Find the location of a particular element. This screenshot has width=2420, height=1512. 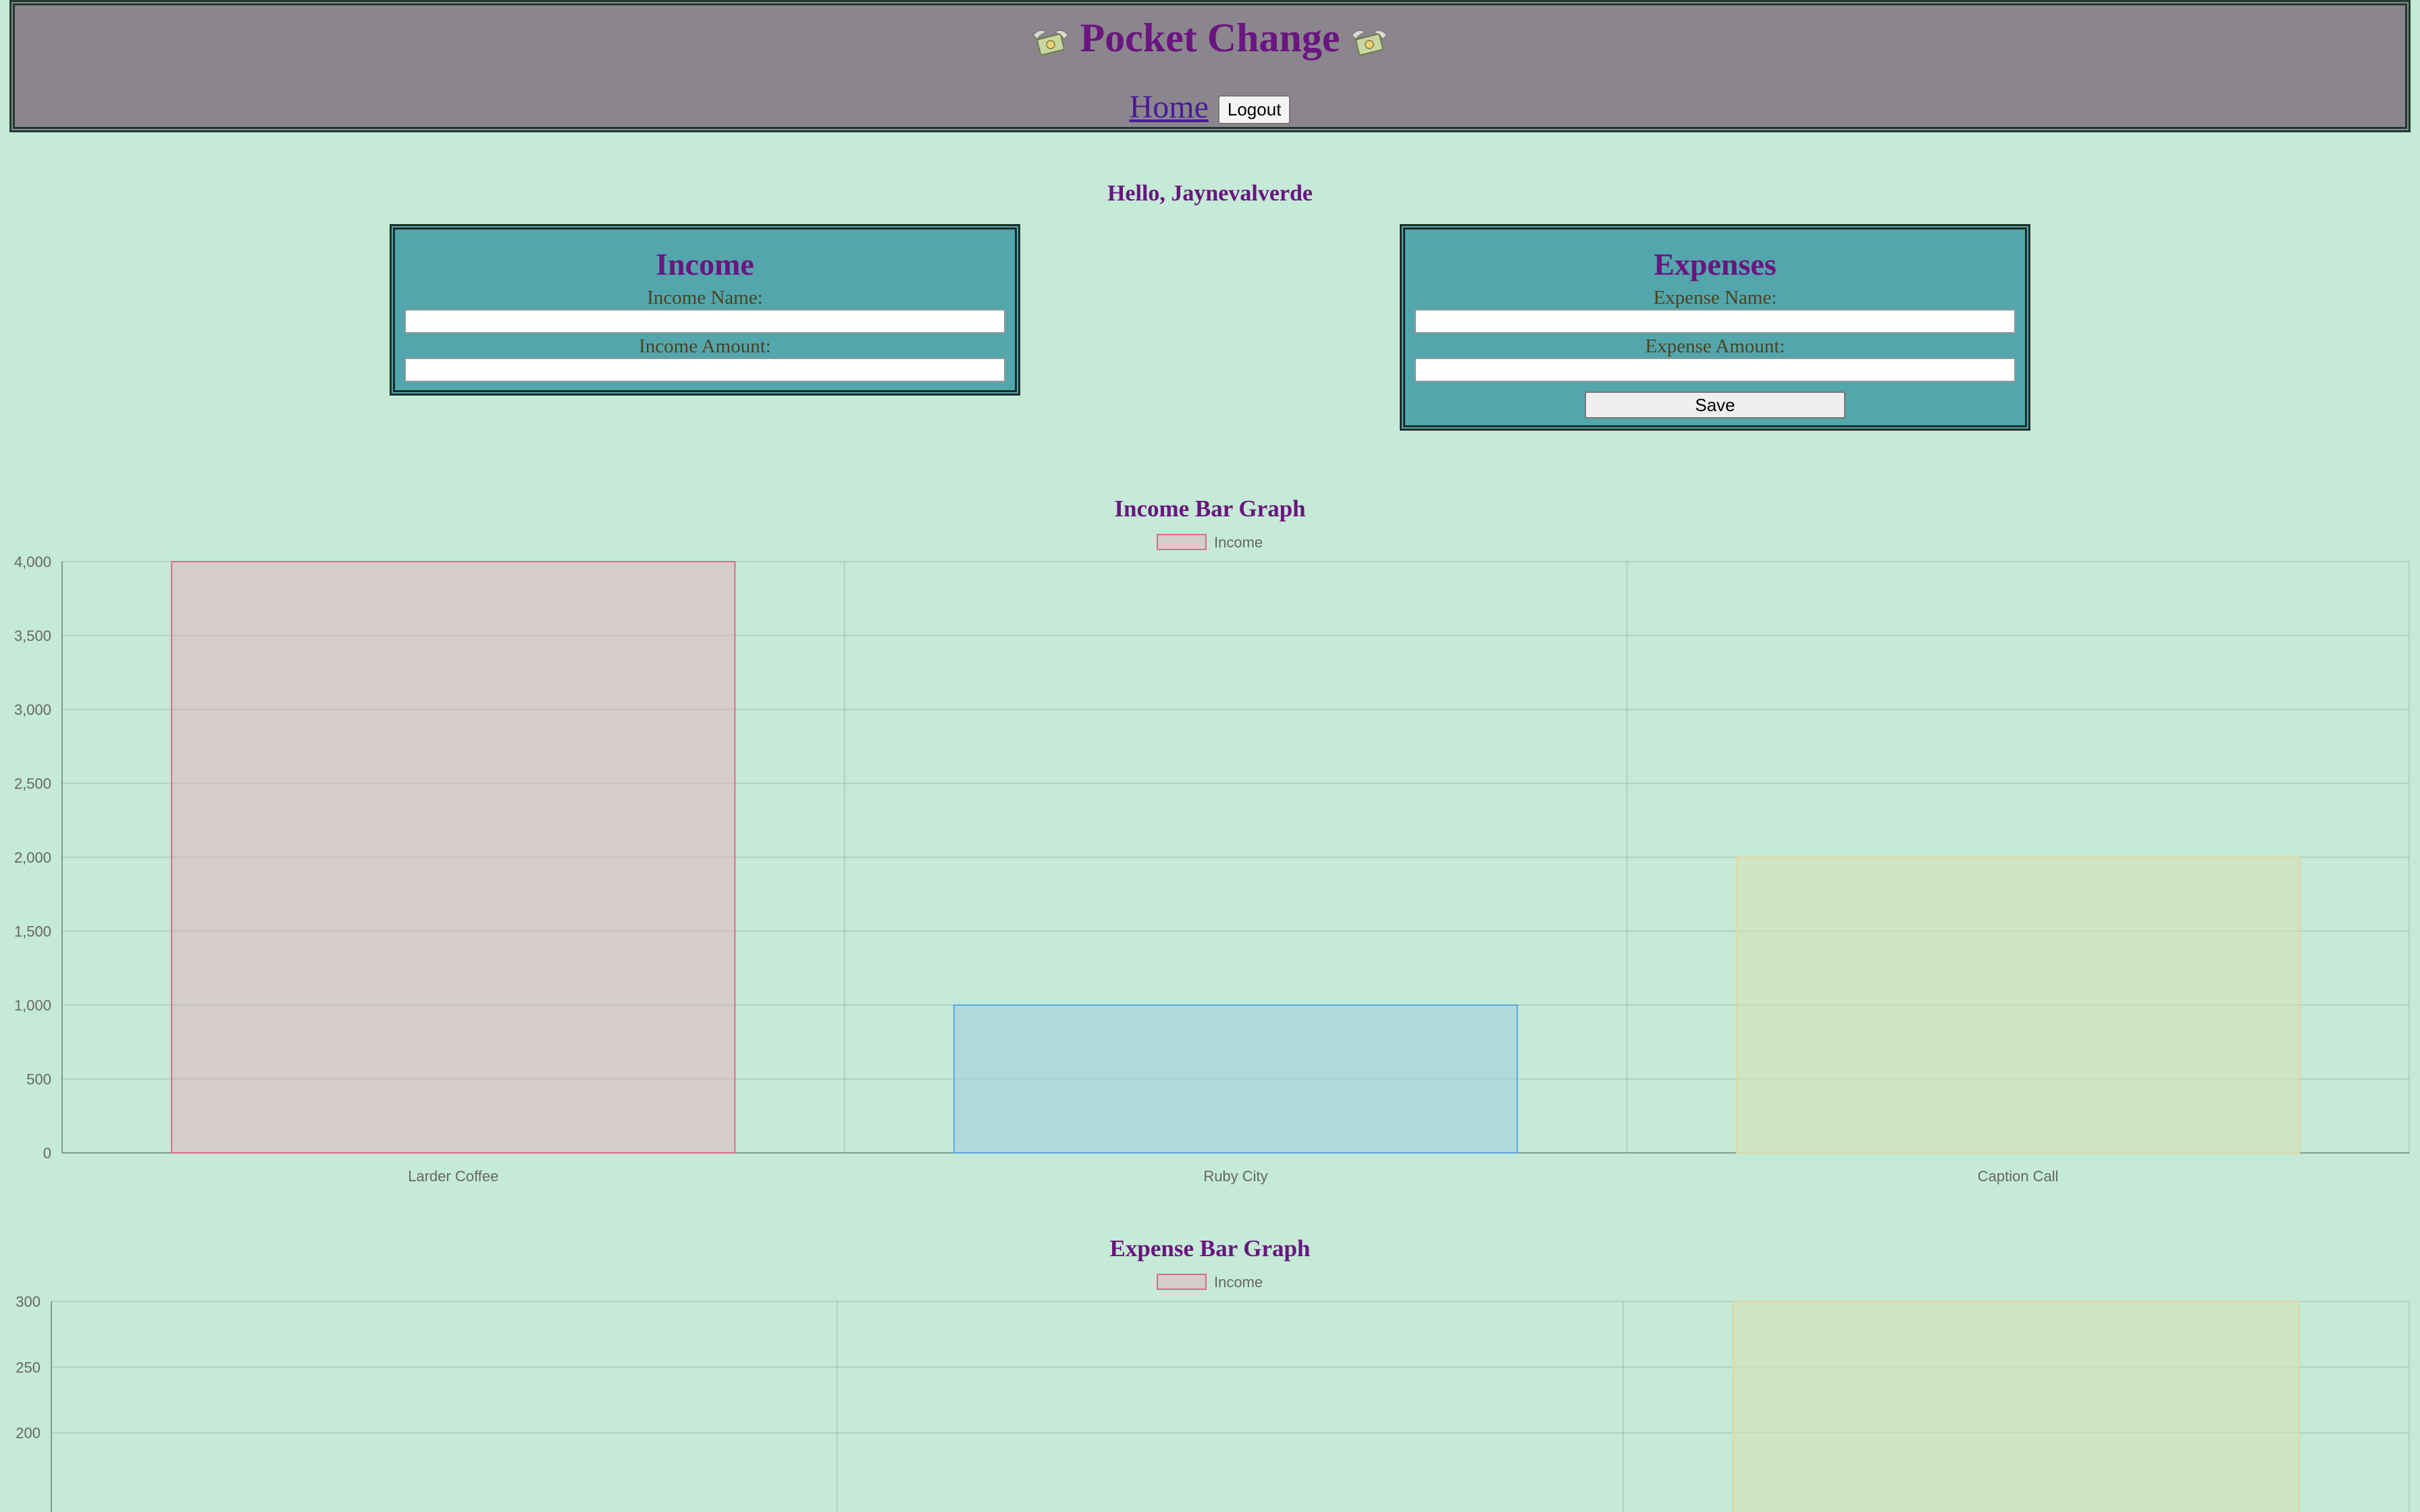

app-header: Pocket Change Home Logout is located at coordinates (1210, 66).